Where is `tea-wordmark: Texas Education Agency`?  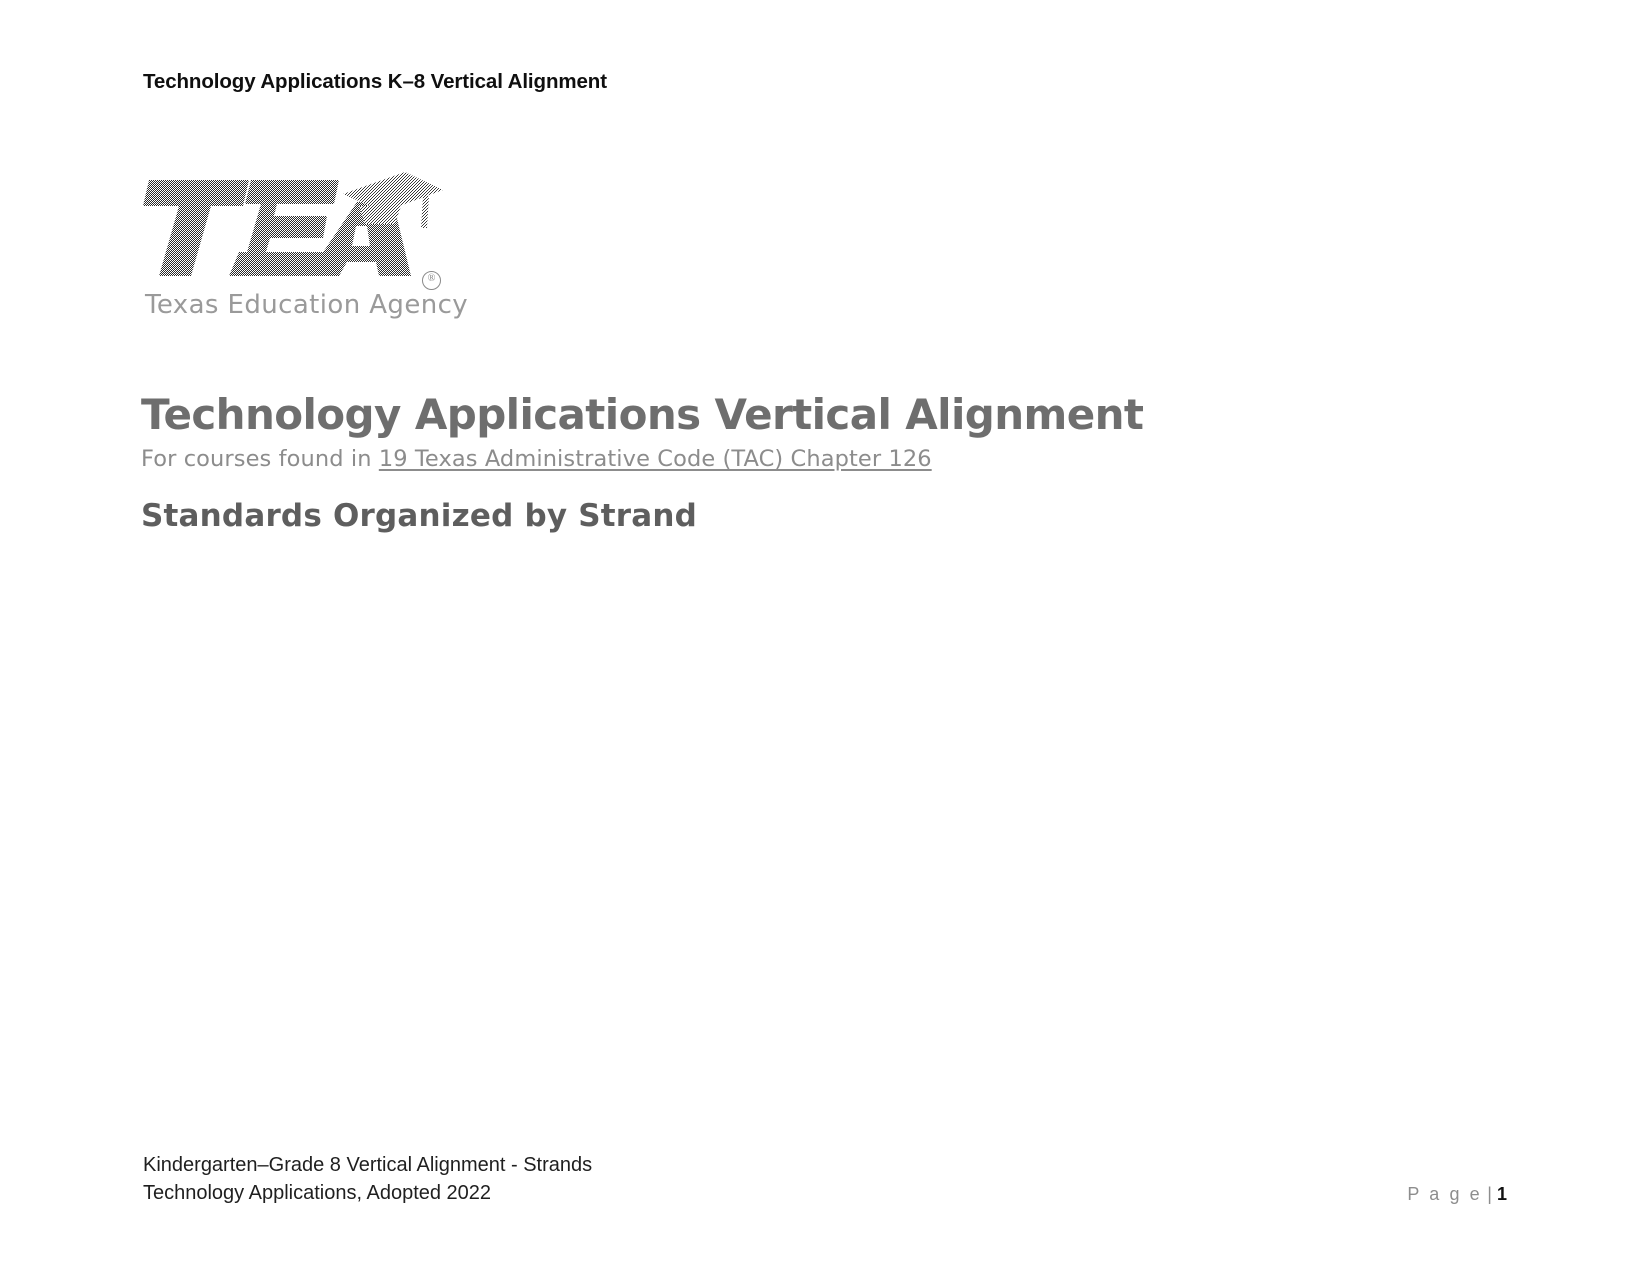 tea-wordmark: Texas Education Agency is located at coordinates (307, 305).